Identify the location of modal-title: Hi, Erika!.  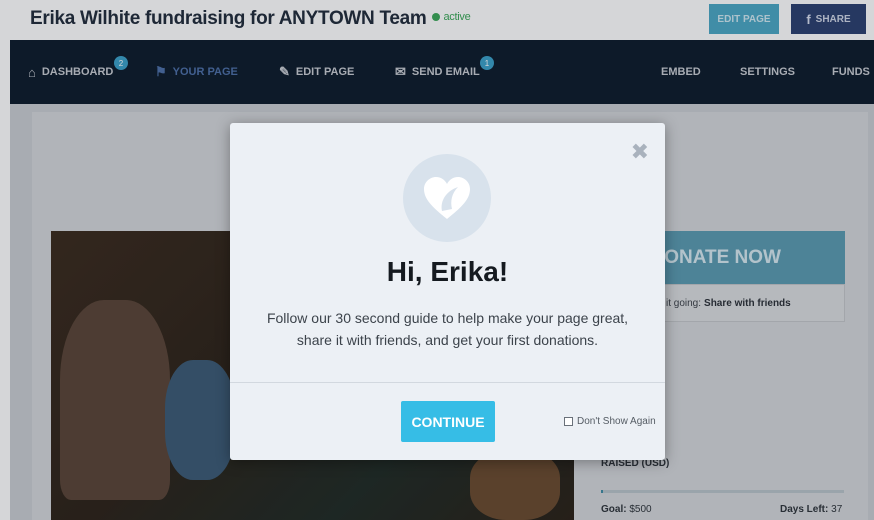
(447, 271).